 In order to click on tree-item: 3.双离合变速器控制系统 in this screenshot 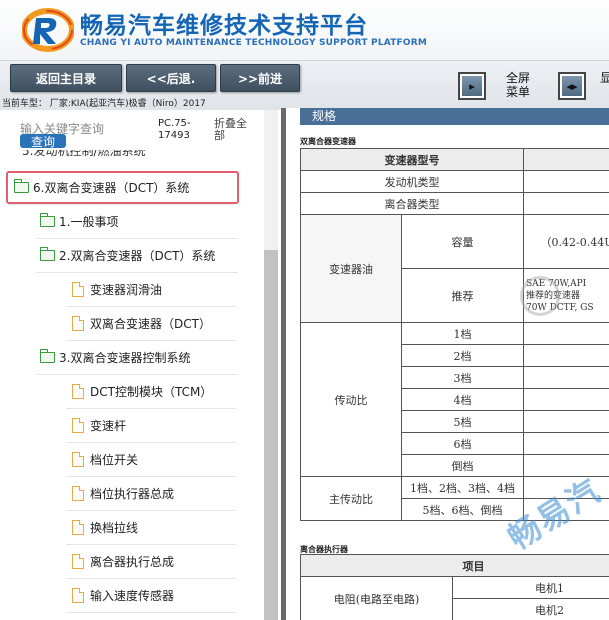, I will do `click(137, 358)`.